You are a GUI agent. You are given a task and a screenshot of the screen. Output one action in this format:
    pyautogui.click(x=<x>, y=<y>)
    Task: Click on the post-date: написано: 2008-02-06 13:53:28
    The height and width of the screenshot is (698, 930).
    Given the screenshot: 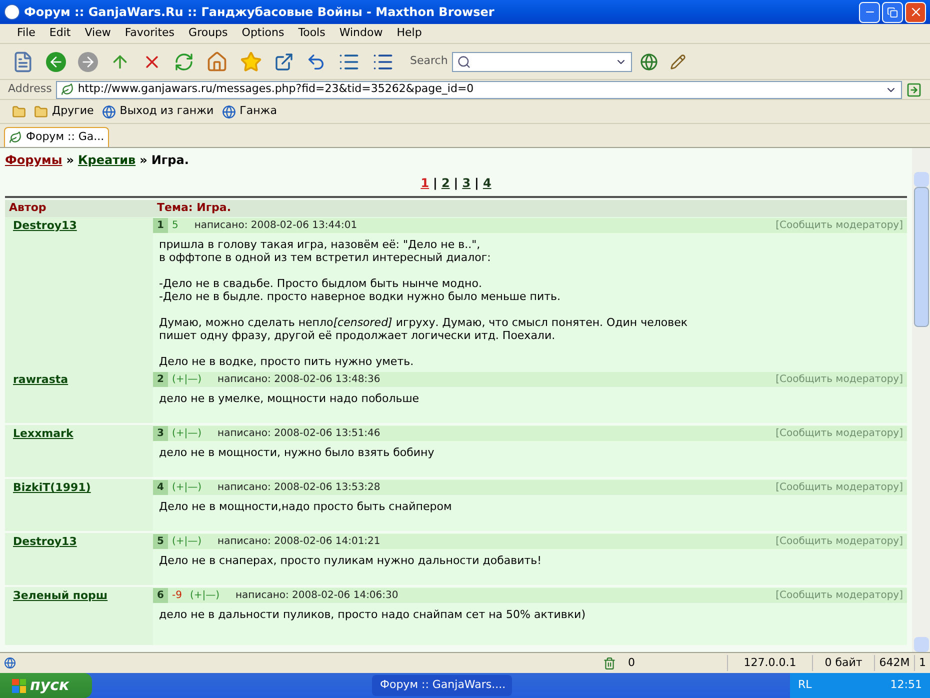 What is the action you would take?
    pyautogui.click(x=298, y=488)
    